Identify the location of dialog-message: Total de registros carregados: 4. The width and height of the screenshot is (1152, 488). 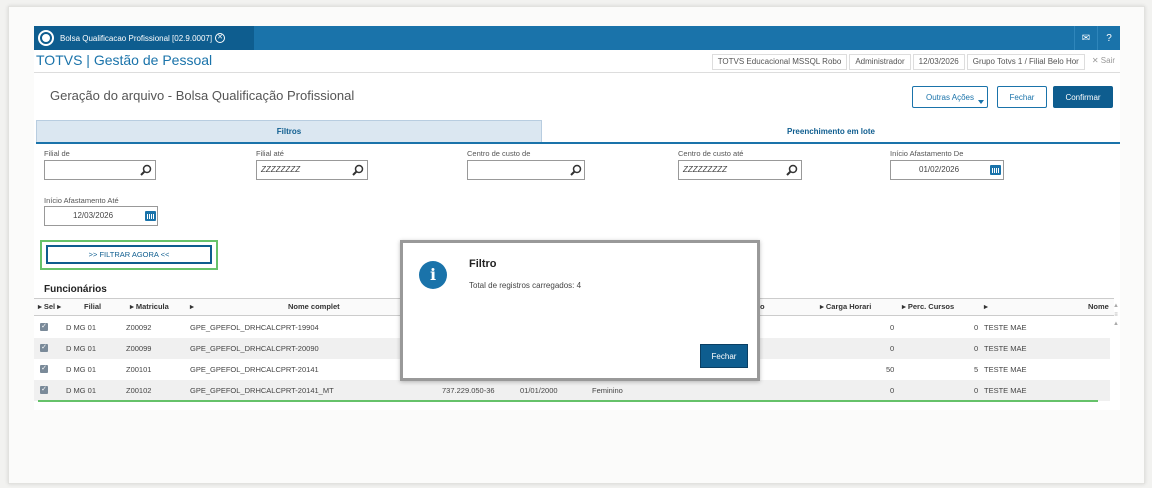
(525, 285).